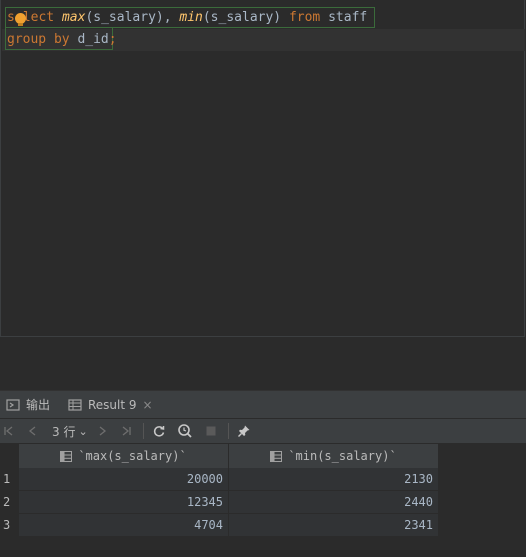 The image size is (526, 557). Describe the element at coordinates (20, 19) in the screenshot. I see `lightbulb-icon` at that location.